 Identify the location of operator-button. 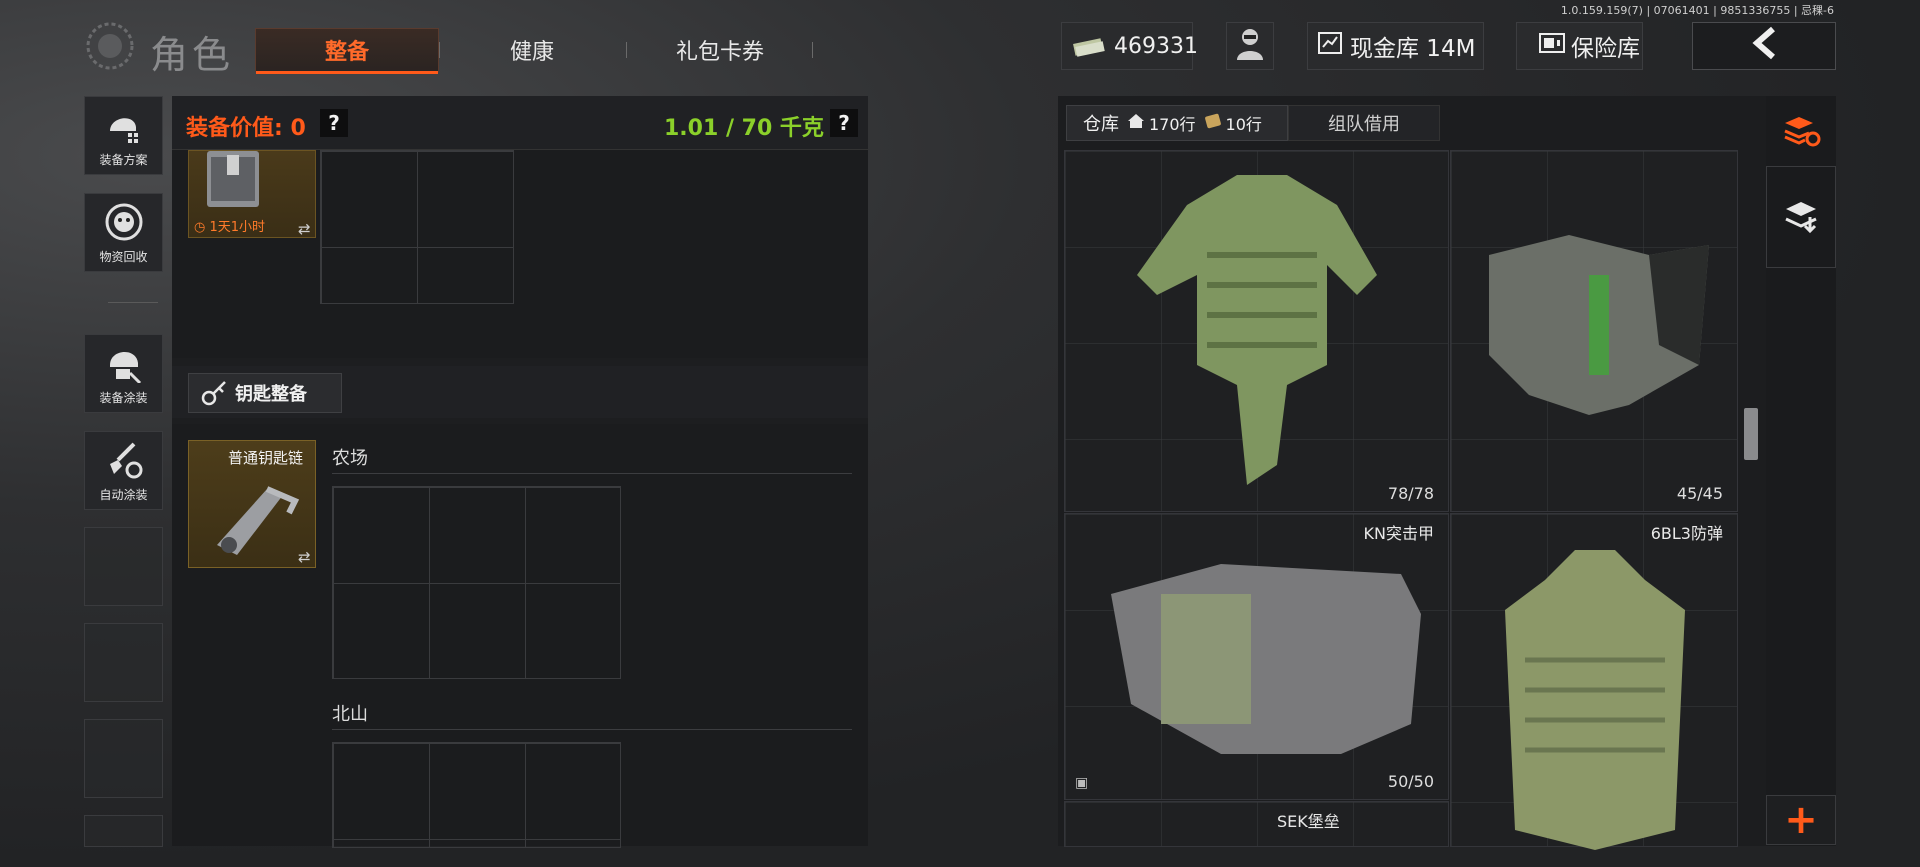
(1250, 46).